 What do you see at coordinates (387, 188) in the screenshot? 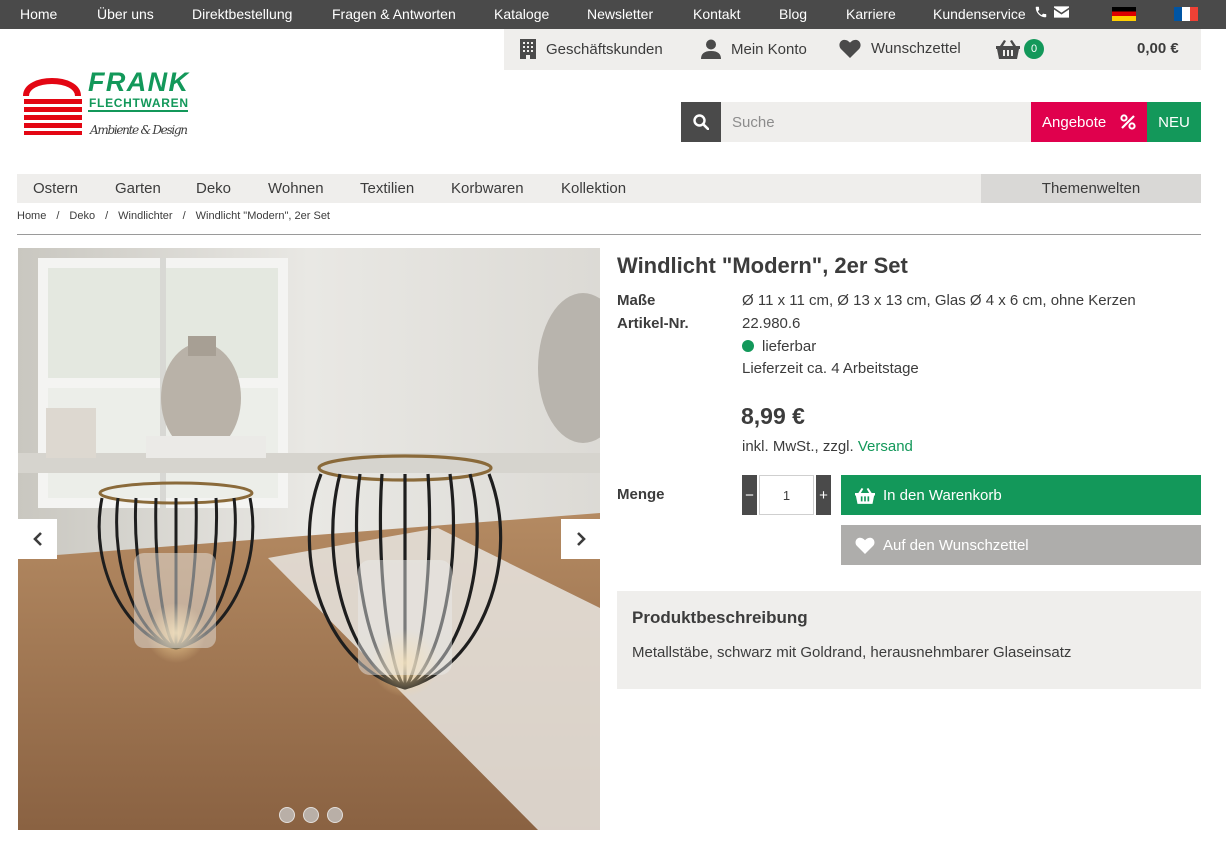
I see `nav-item-textilien: Textilien` at bounding box center [387, 188].